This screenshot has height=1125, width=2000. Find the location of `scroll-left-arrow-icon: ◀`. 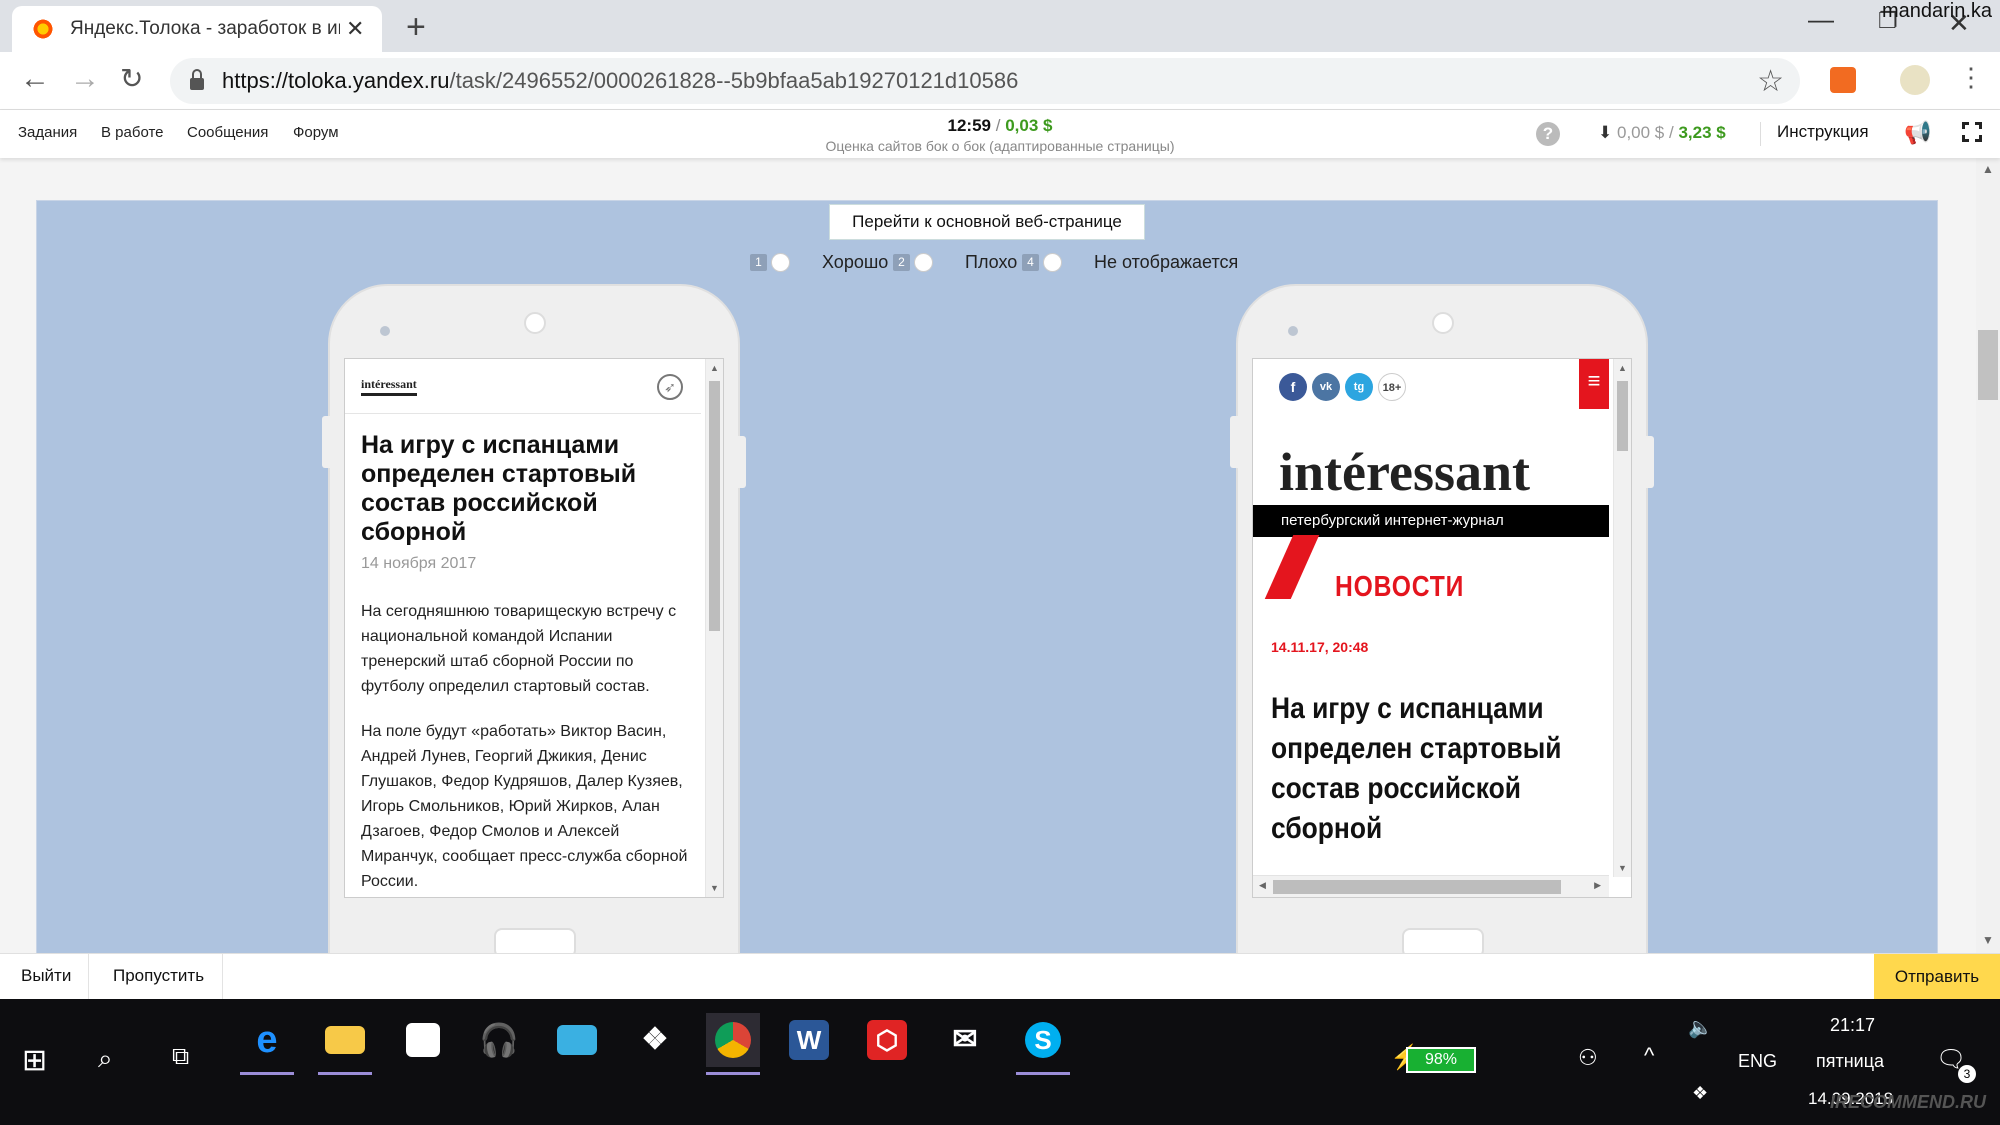

scroll-left-arrow-icon: ◀ is located at coordinates (1262, 885).